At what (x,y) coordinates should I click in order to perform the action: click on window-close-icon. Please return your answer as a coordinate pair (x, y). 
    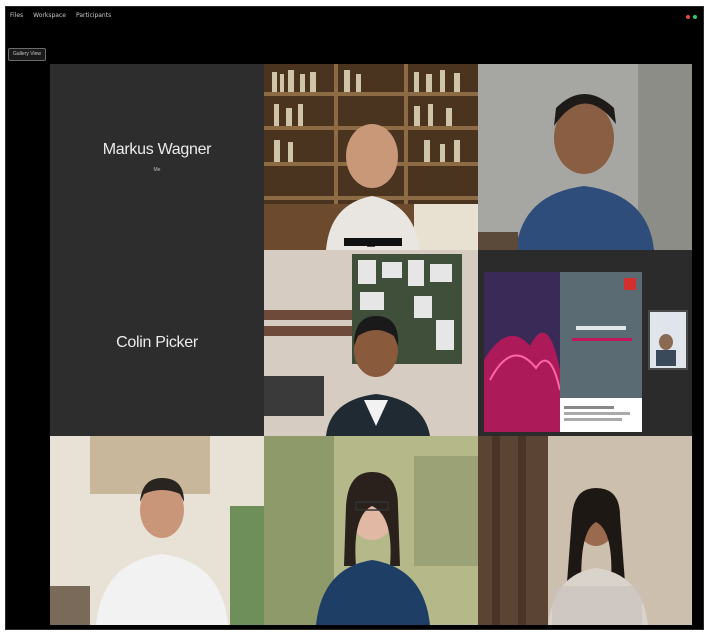
    Looking at the image, I should click on (688, 17).